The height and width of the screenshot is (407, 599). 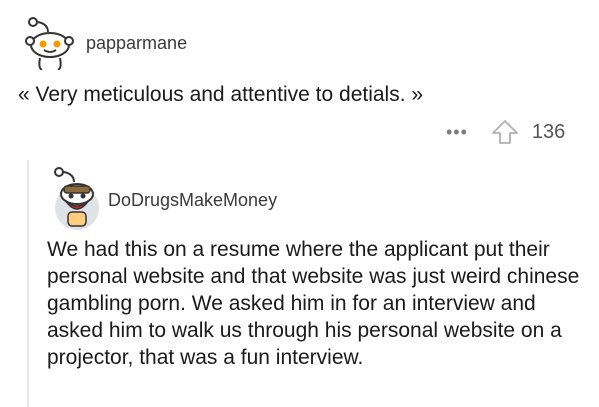 I want to click on upvote-arrow-icon, so click(x=505, y=132).